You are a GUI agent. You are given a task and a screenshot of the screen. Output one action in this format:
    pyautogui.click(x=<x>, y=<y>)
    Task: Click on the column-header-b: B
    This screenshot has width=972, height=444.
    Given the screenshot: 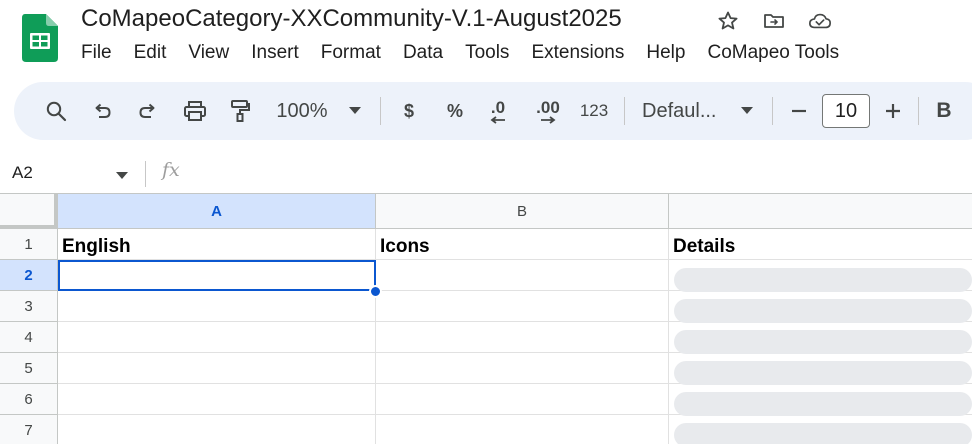 What is the action you would take?
    pyautogui.click(x=522, y=211)
    